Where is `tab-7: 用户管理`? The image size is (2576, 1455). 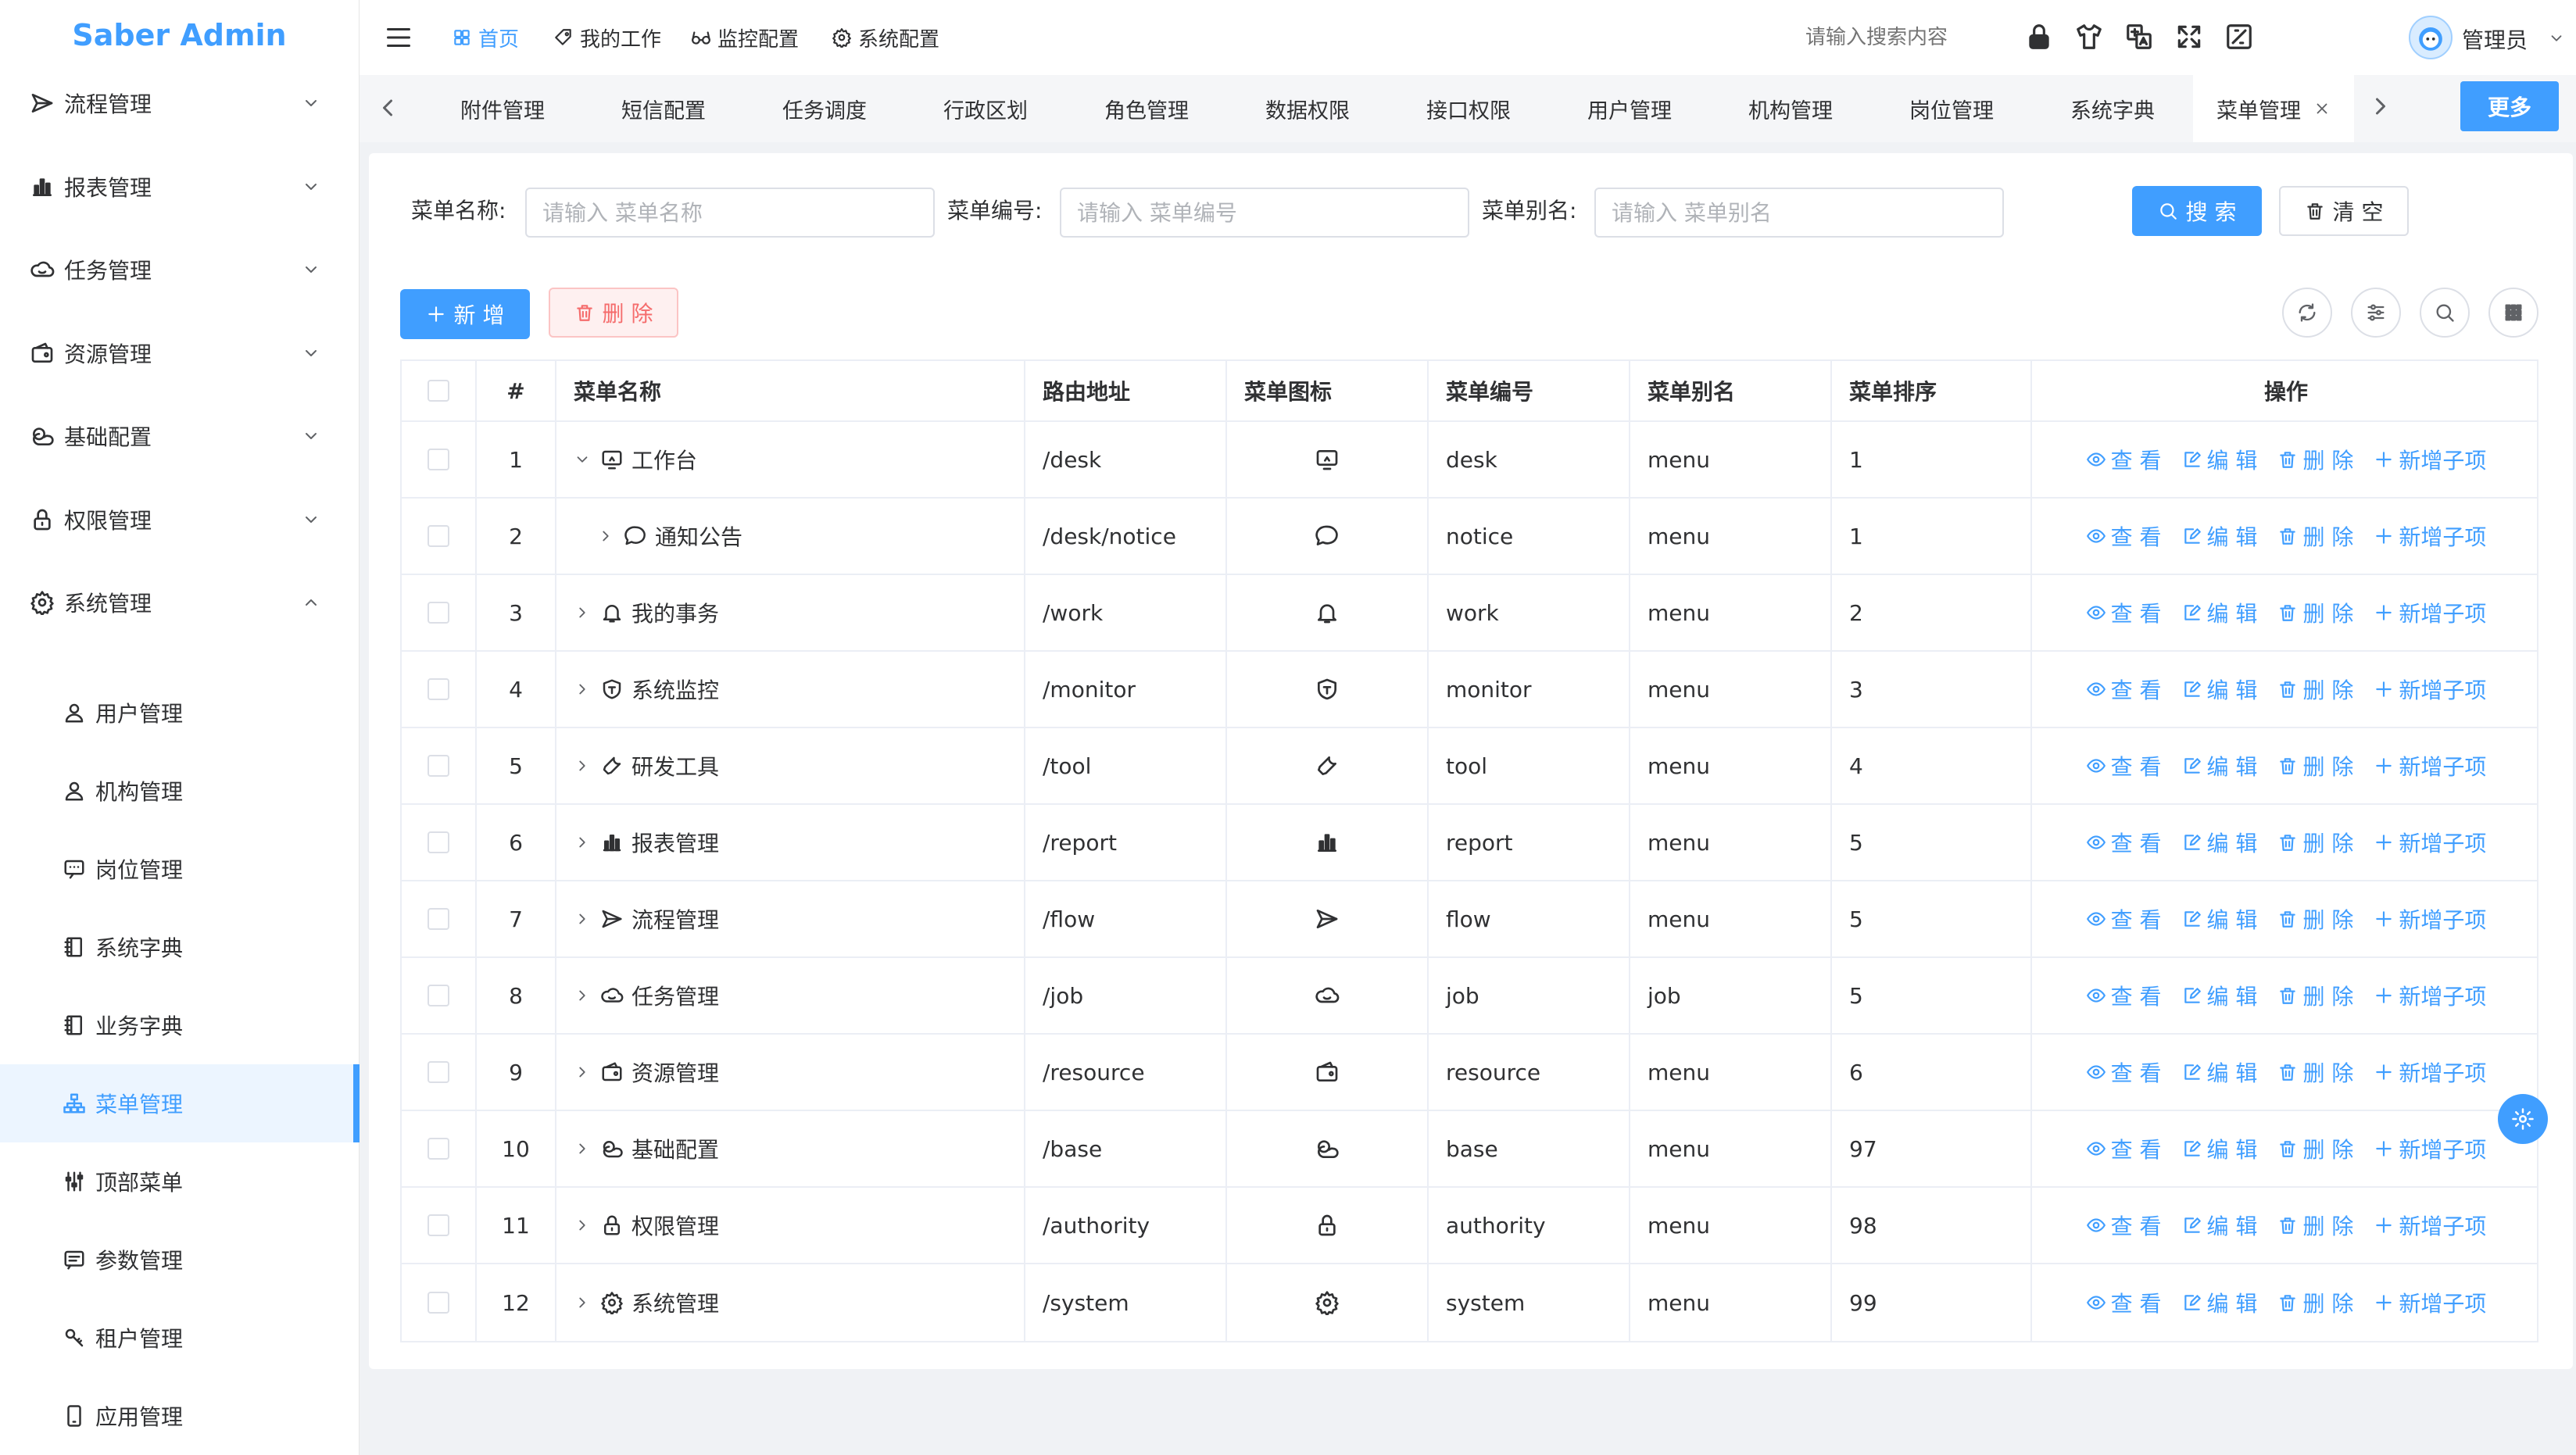
tab-7: 用户管理 is located at coordinates (1629, 108).